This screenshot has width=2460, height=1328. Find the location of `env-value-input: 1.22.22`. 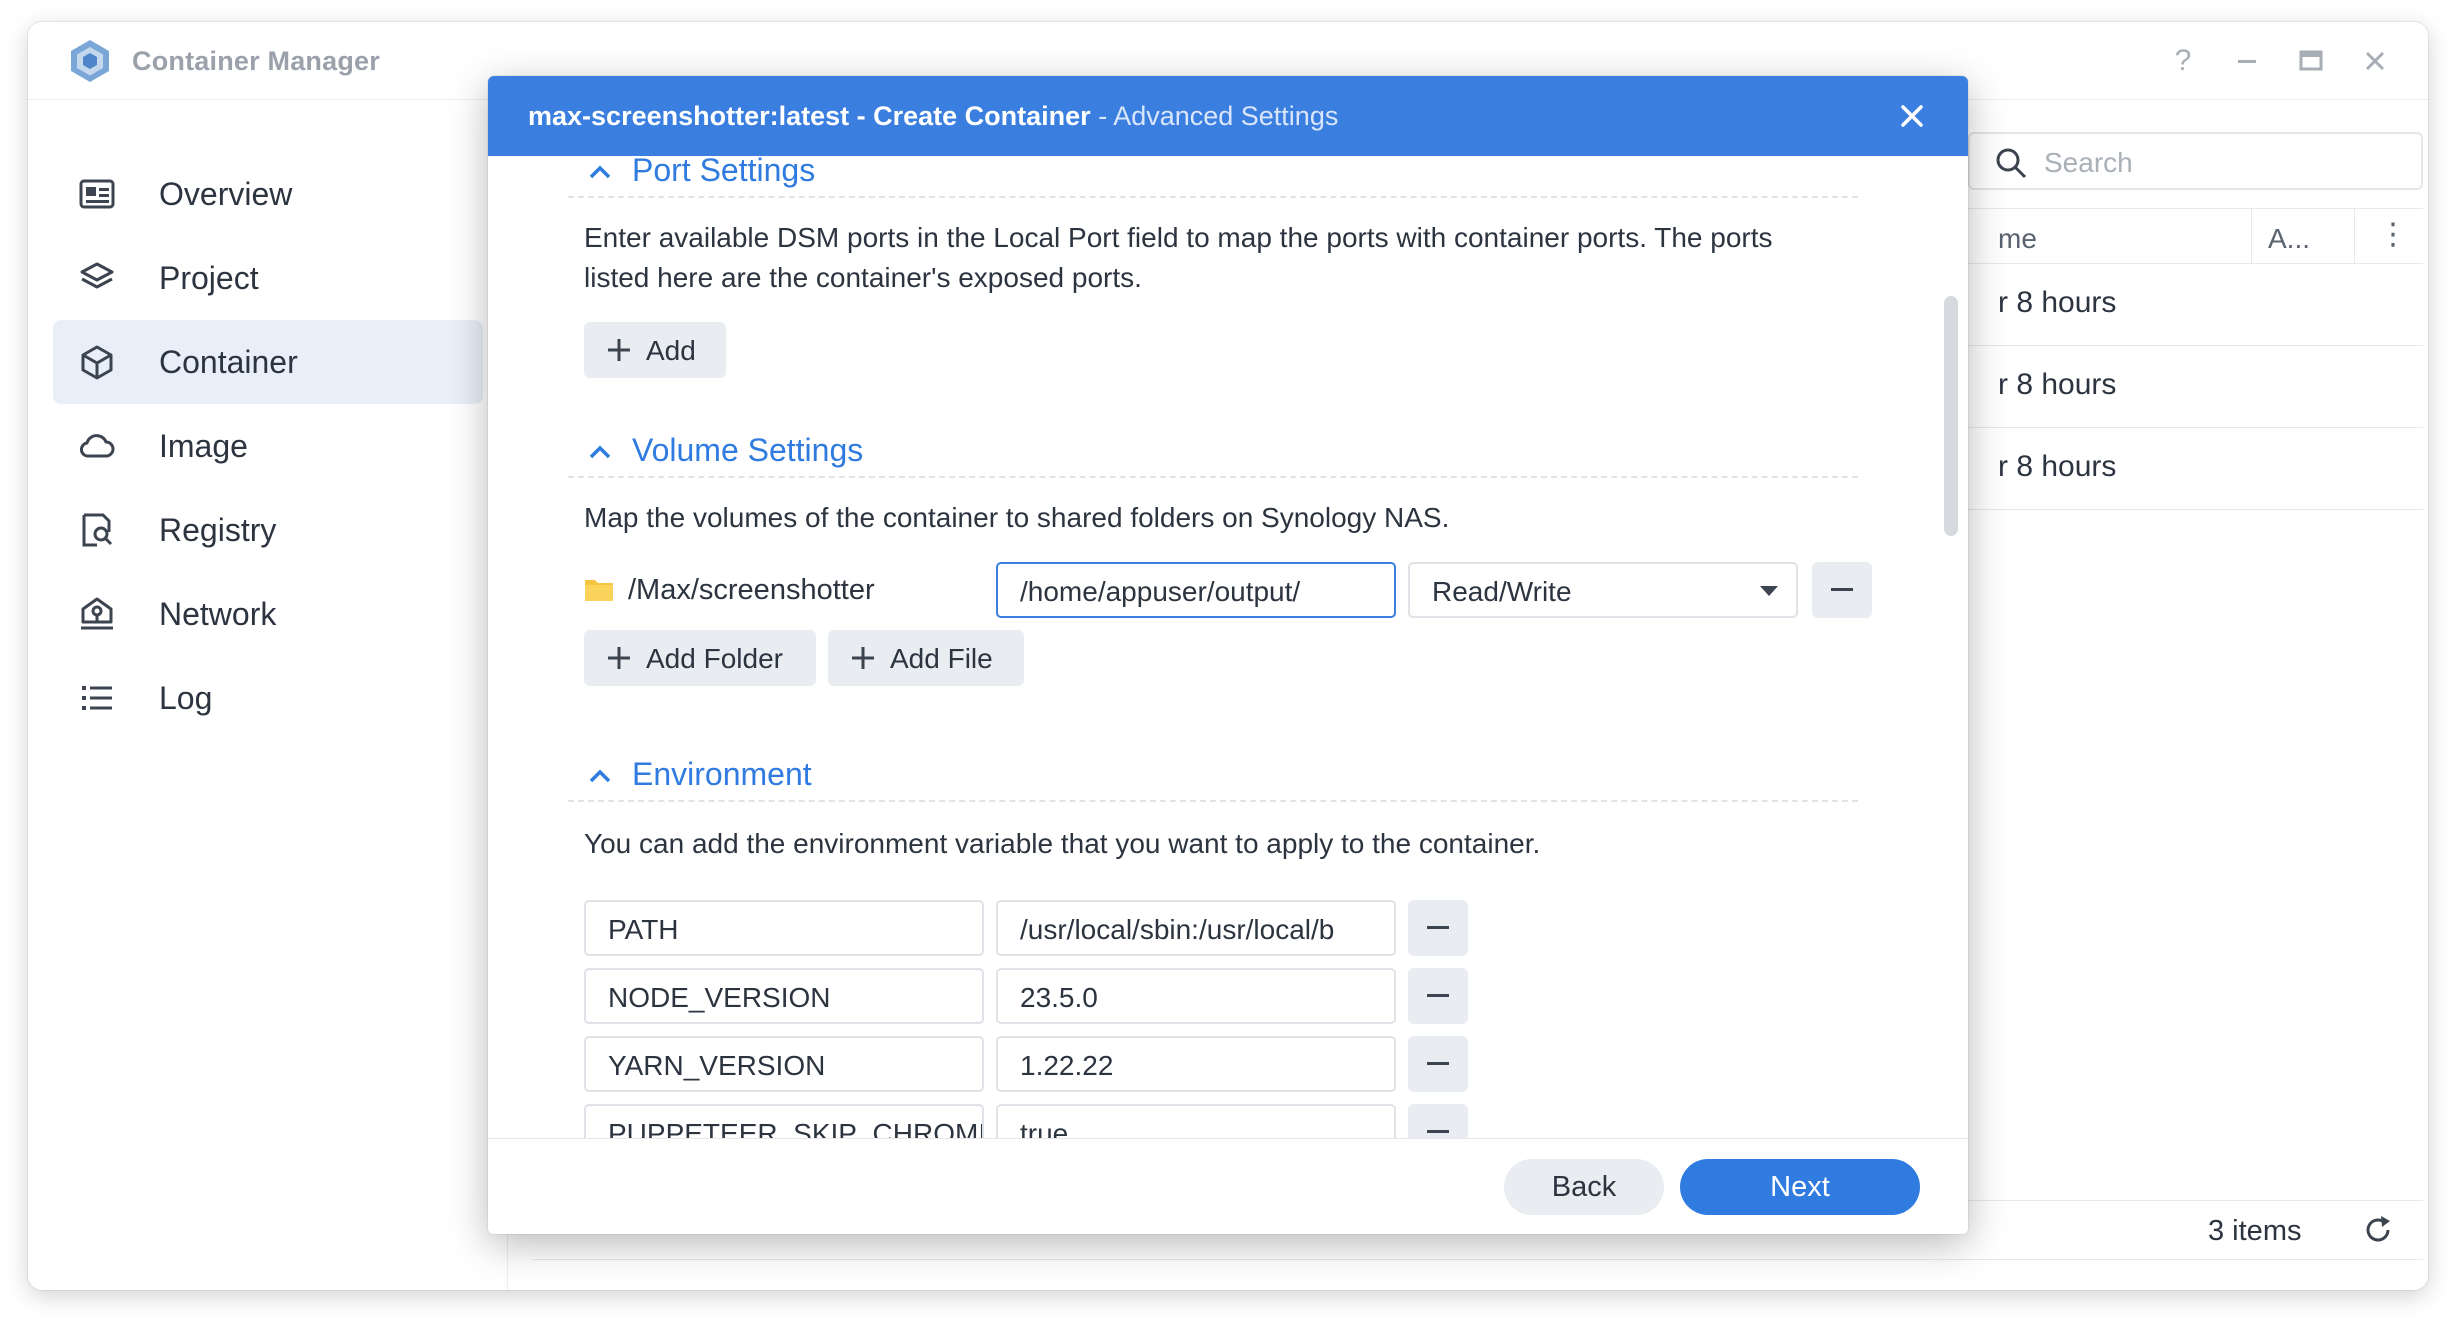

env-value-input: 1.22.22 is located at coordinates (1196, 1064).